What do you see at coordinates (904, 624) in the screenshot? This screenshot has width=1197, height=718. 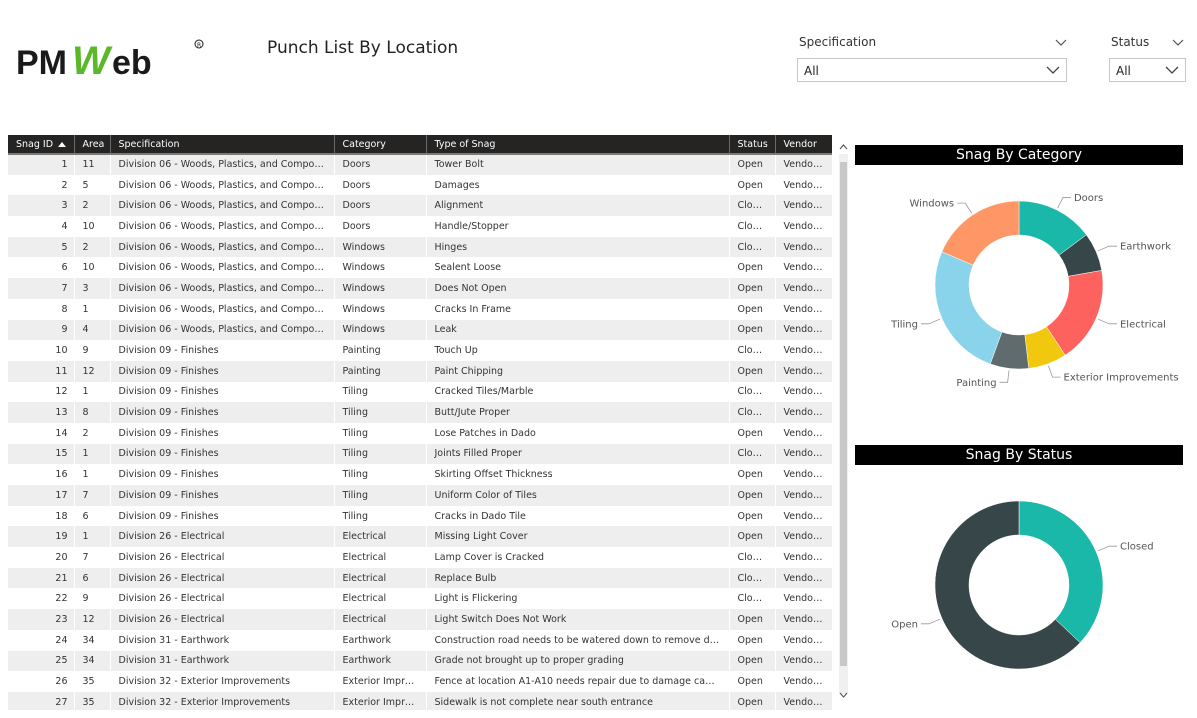 I see `data-label: Open` at bounding box center [904, 624].